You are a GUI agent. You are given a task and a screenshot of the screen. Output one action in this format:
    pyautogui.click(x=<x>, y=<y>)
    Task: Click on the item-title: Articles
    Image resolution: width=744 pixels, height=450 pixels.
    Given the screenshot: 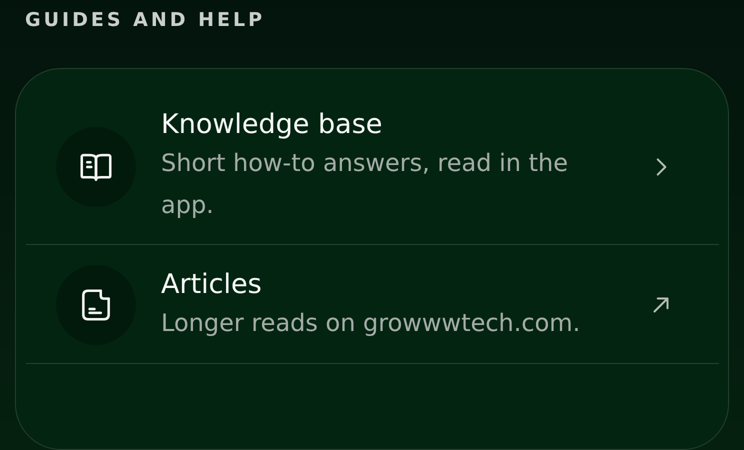 What is the action you would take?
    pyautogui.click(x=212, y=285)
    